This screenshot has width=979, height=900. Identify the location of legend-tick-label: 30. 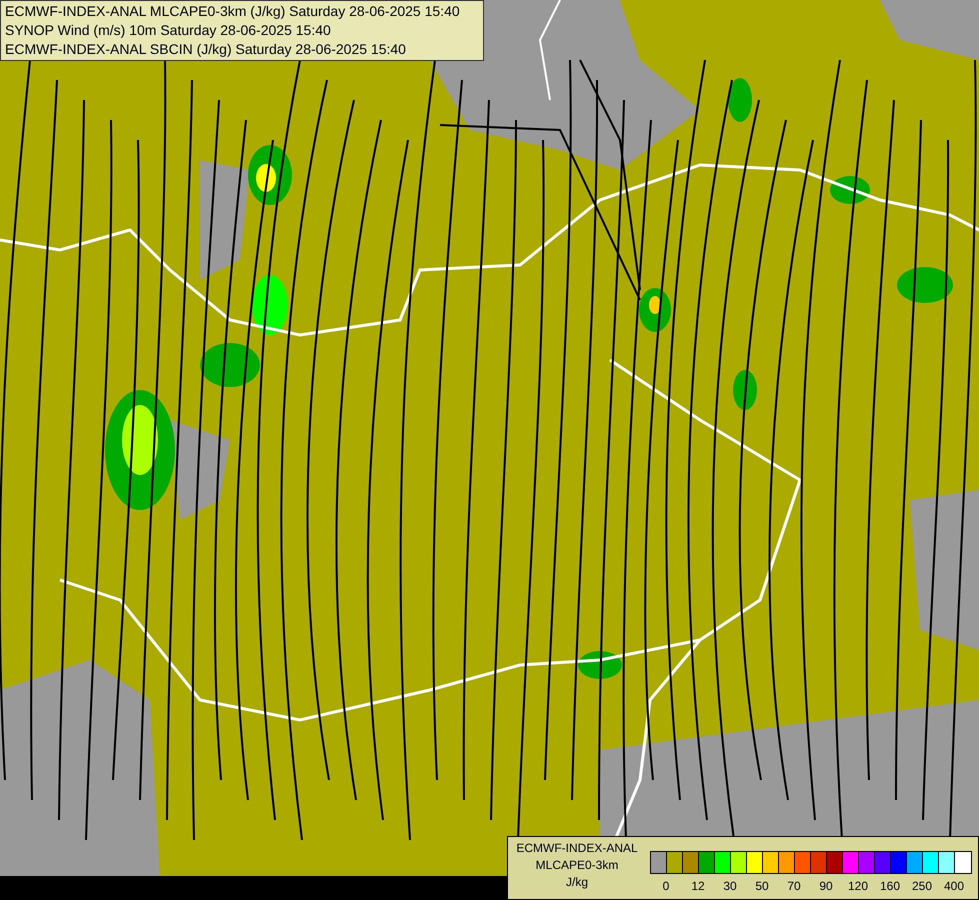
(730, 886).